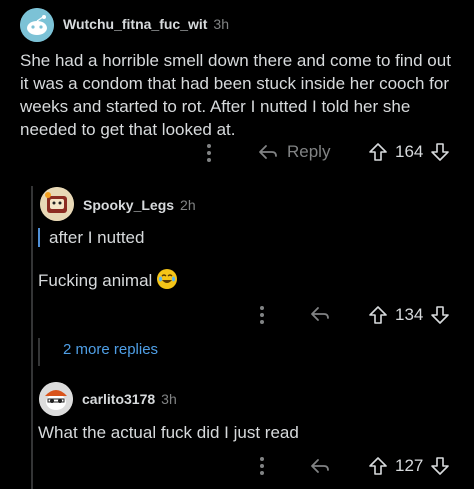 The image size is (474, 489). Describe the element at coordinates (110, 349) in the screenshot. I see `more-replies-link: 2 more replies` at that location.